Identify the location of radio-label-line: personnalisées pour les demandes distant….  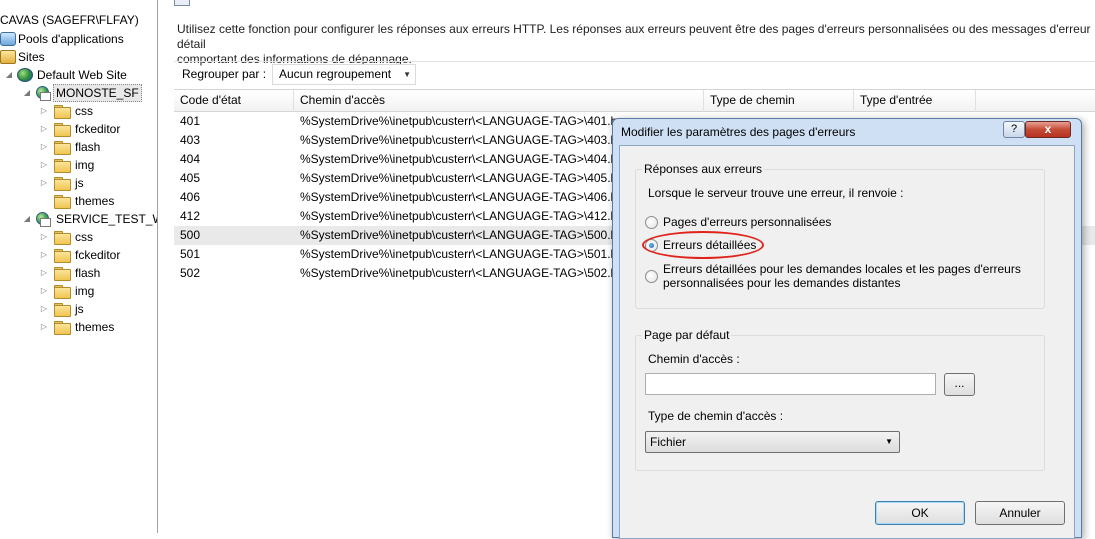
(782, 283).